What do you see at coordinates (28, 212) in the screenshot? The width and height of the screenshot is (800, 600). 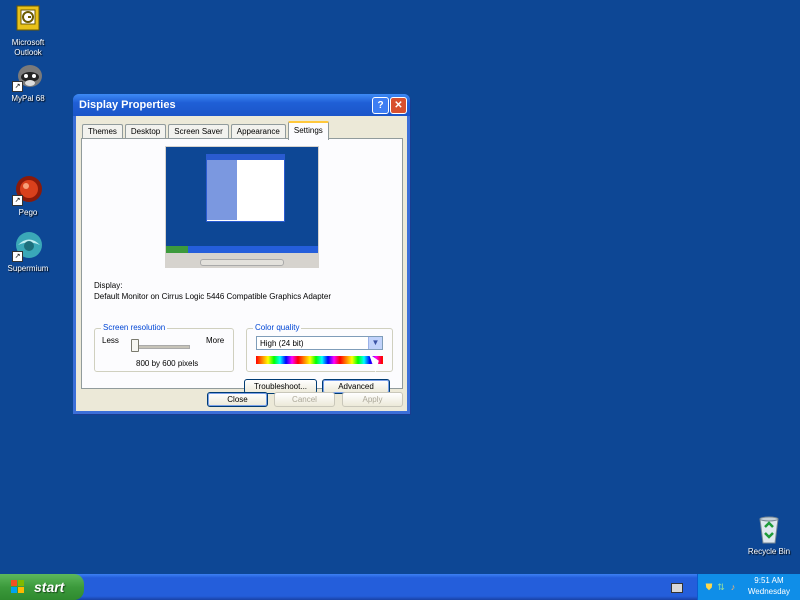 I see `desktop-icon-label: Pego` at bounding box center [28, 212].